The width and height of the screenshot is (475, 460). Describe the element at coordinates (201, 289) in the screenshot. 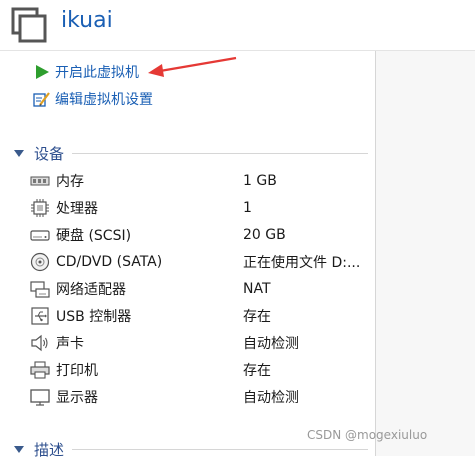

I see `device-row-network-adapter: 网络适配器 NAT` at that location.